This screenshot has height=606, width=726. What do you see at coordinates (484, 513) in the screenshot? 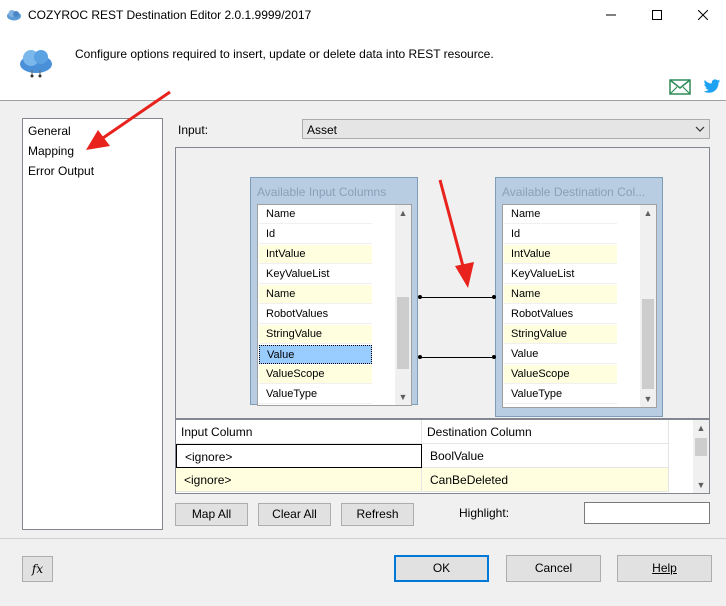
I see `highlight-label: Highlight:` at bounding box center [484, 513].